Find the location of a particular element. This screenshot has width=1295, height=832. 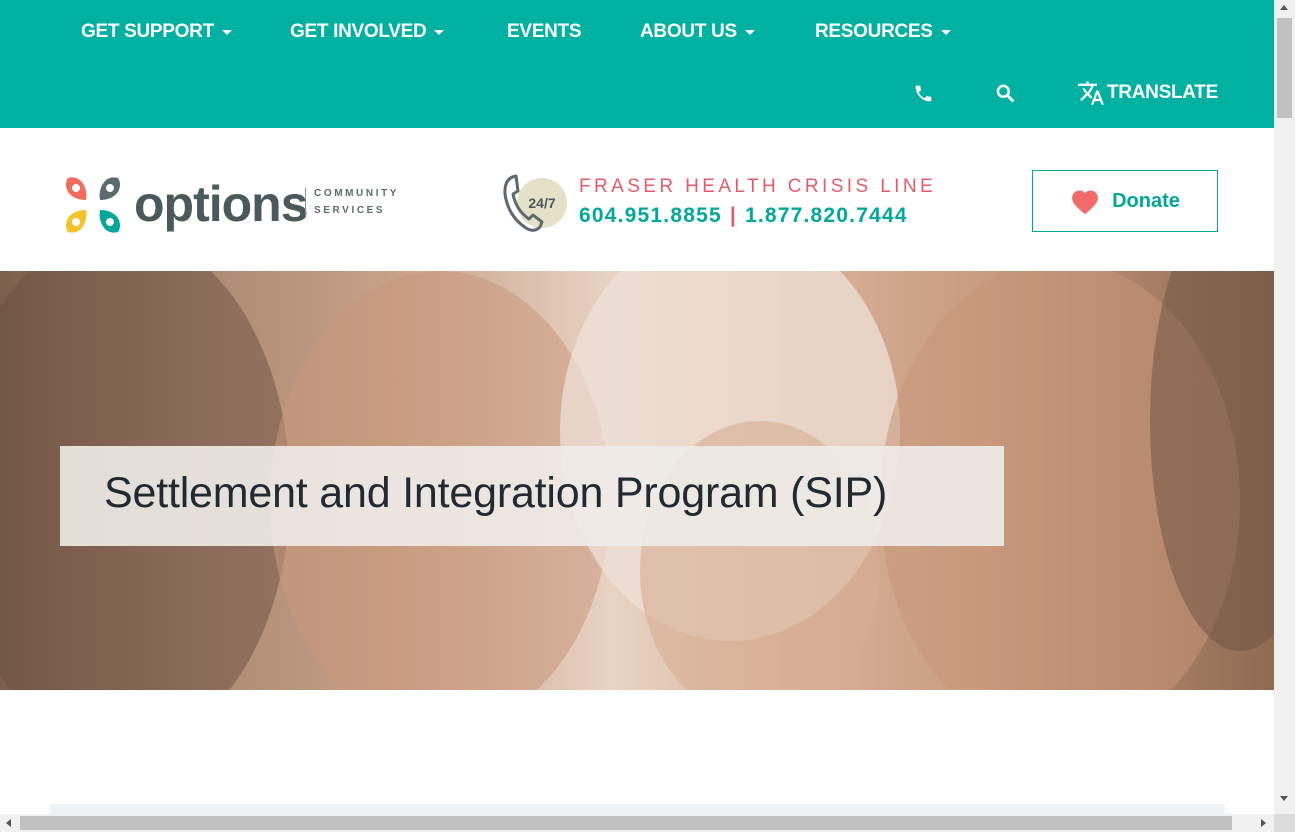

translate-button: TRANSLATE is located at coordinates (1147, 93).